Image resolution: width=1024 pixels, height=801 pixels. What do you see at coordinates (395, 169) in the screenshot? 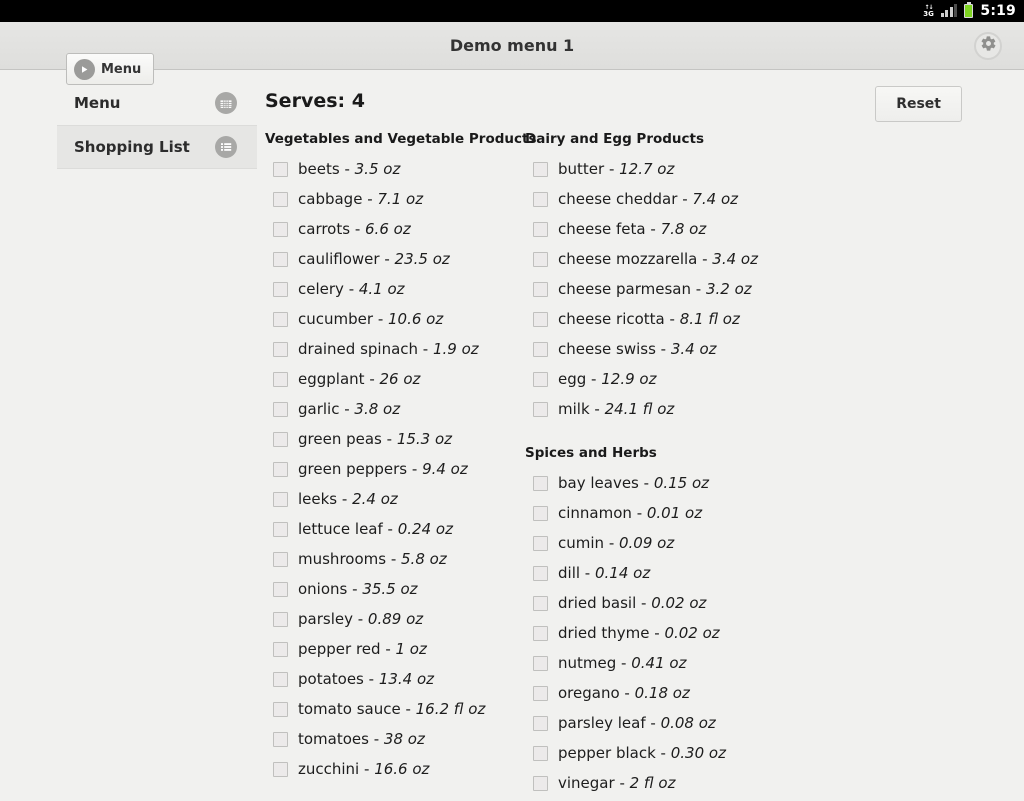
I see `shopping-list-item: beets - 3.5 oz` at bounding box center [395, 169].